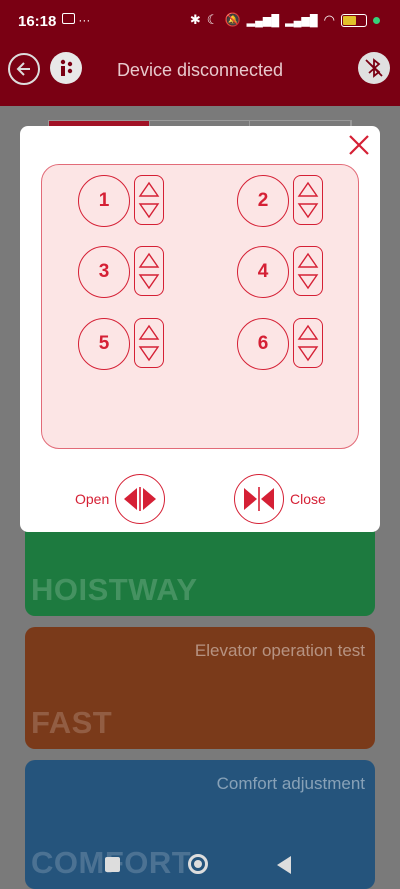 The height and width of the screenshot is (889, 400). Describe the element at coordinates (354, 20) in the screenshot. I see `battery-icon` at that location.